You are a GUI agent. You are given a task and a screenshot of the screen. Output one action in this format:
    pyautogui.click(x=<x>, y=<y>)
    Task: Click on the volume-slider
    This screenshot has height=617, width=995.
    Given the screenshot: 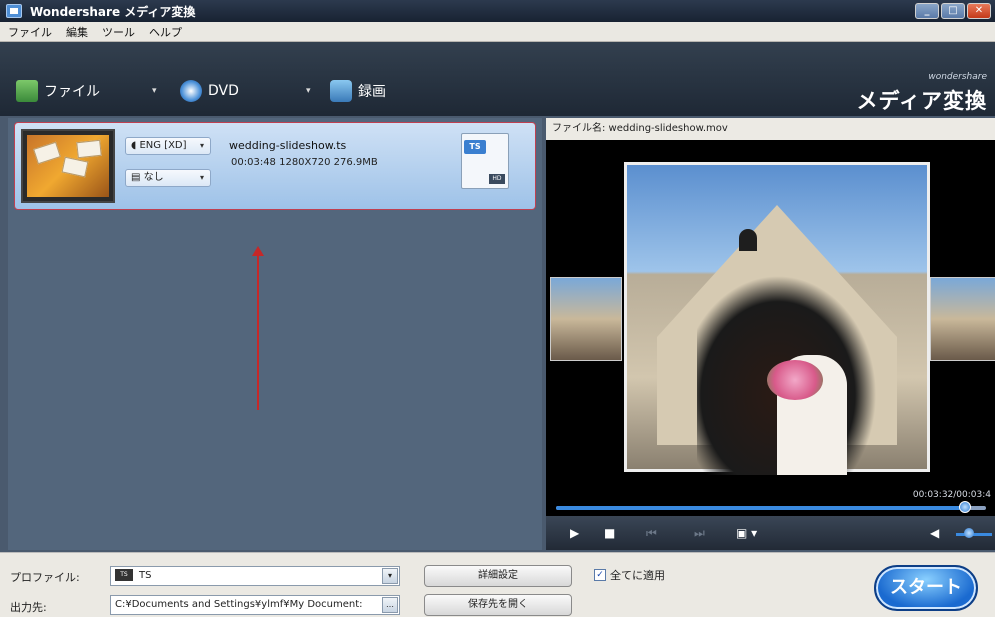 What is the action you would take?
    pyautogui.click(x=974, y=534)
    